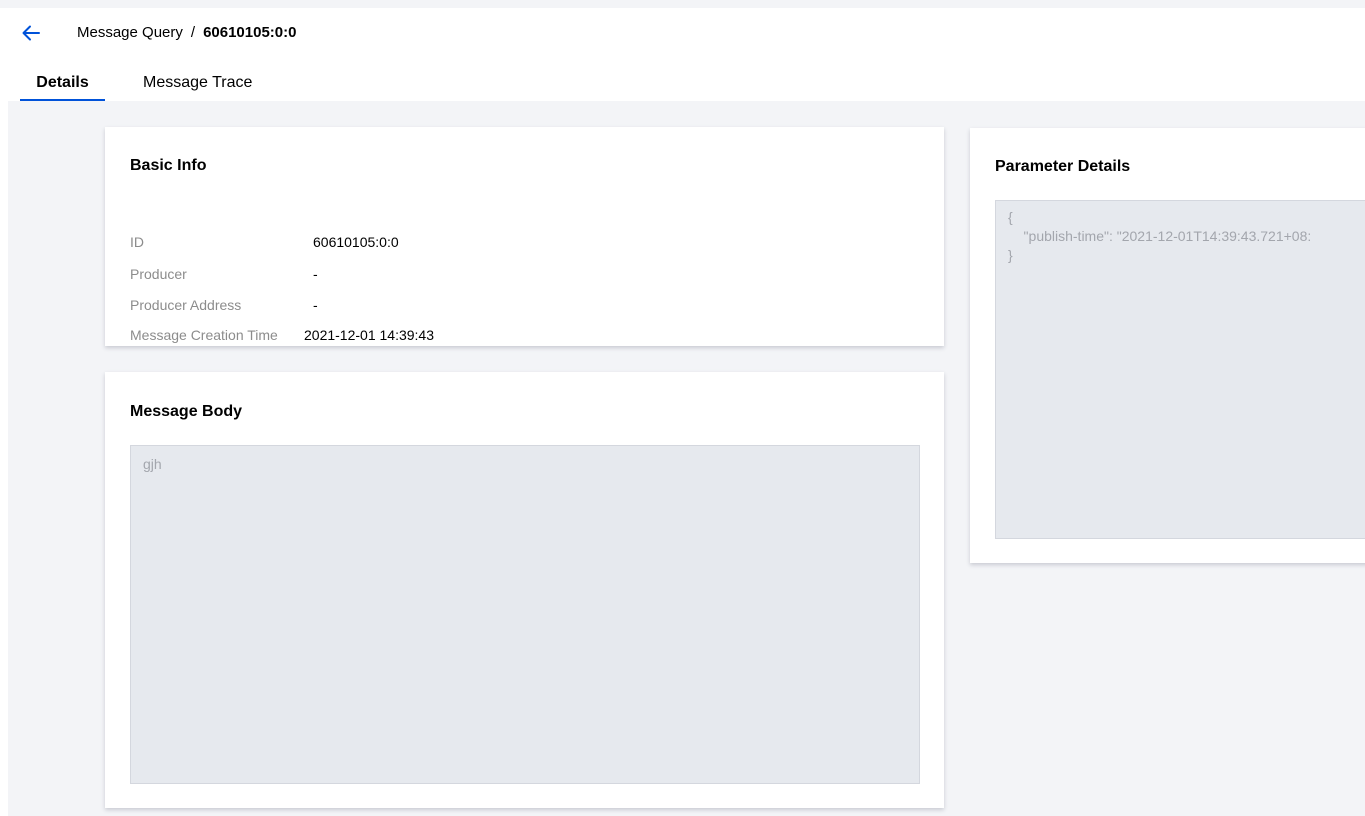 The image size is (1365, 816). I want to click on info-label: ID, so click(137, 242).